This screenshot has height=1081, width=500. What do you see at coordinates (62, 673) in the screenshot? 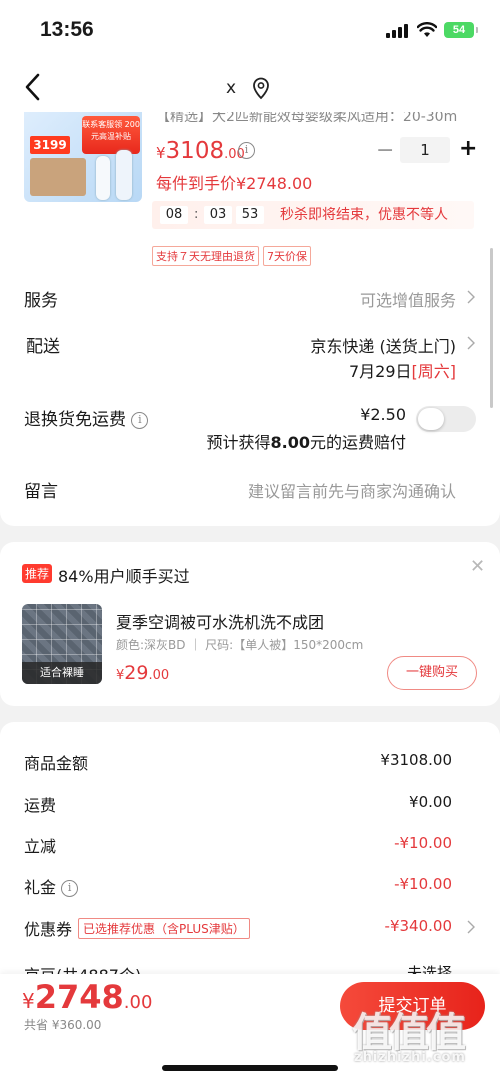
I see `recommend-image-label: 适合裸睡` at bounding box center [62, 673].